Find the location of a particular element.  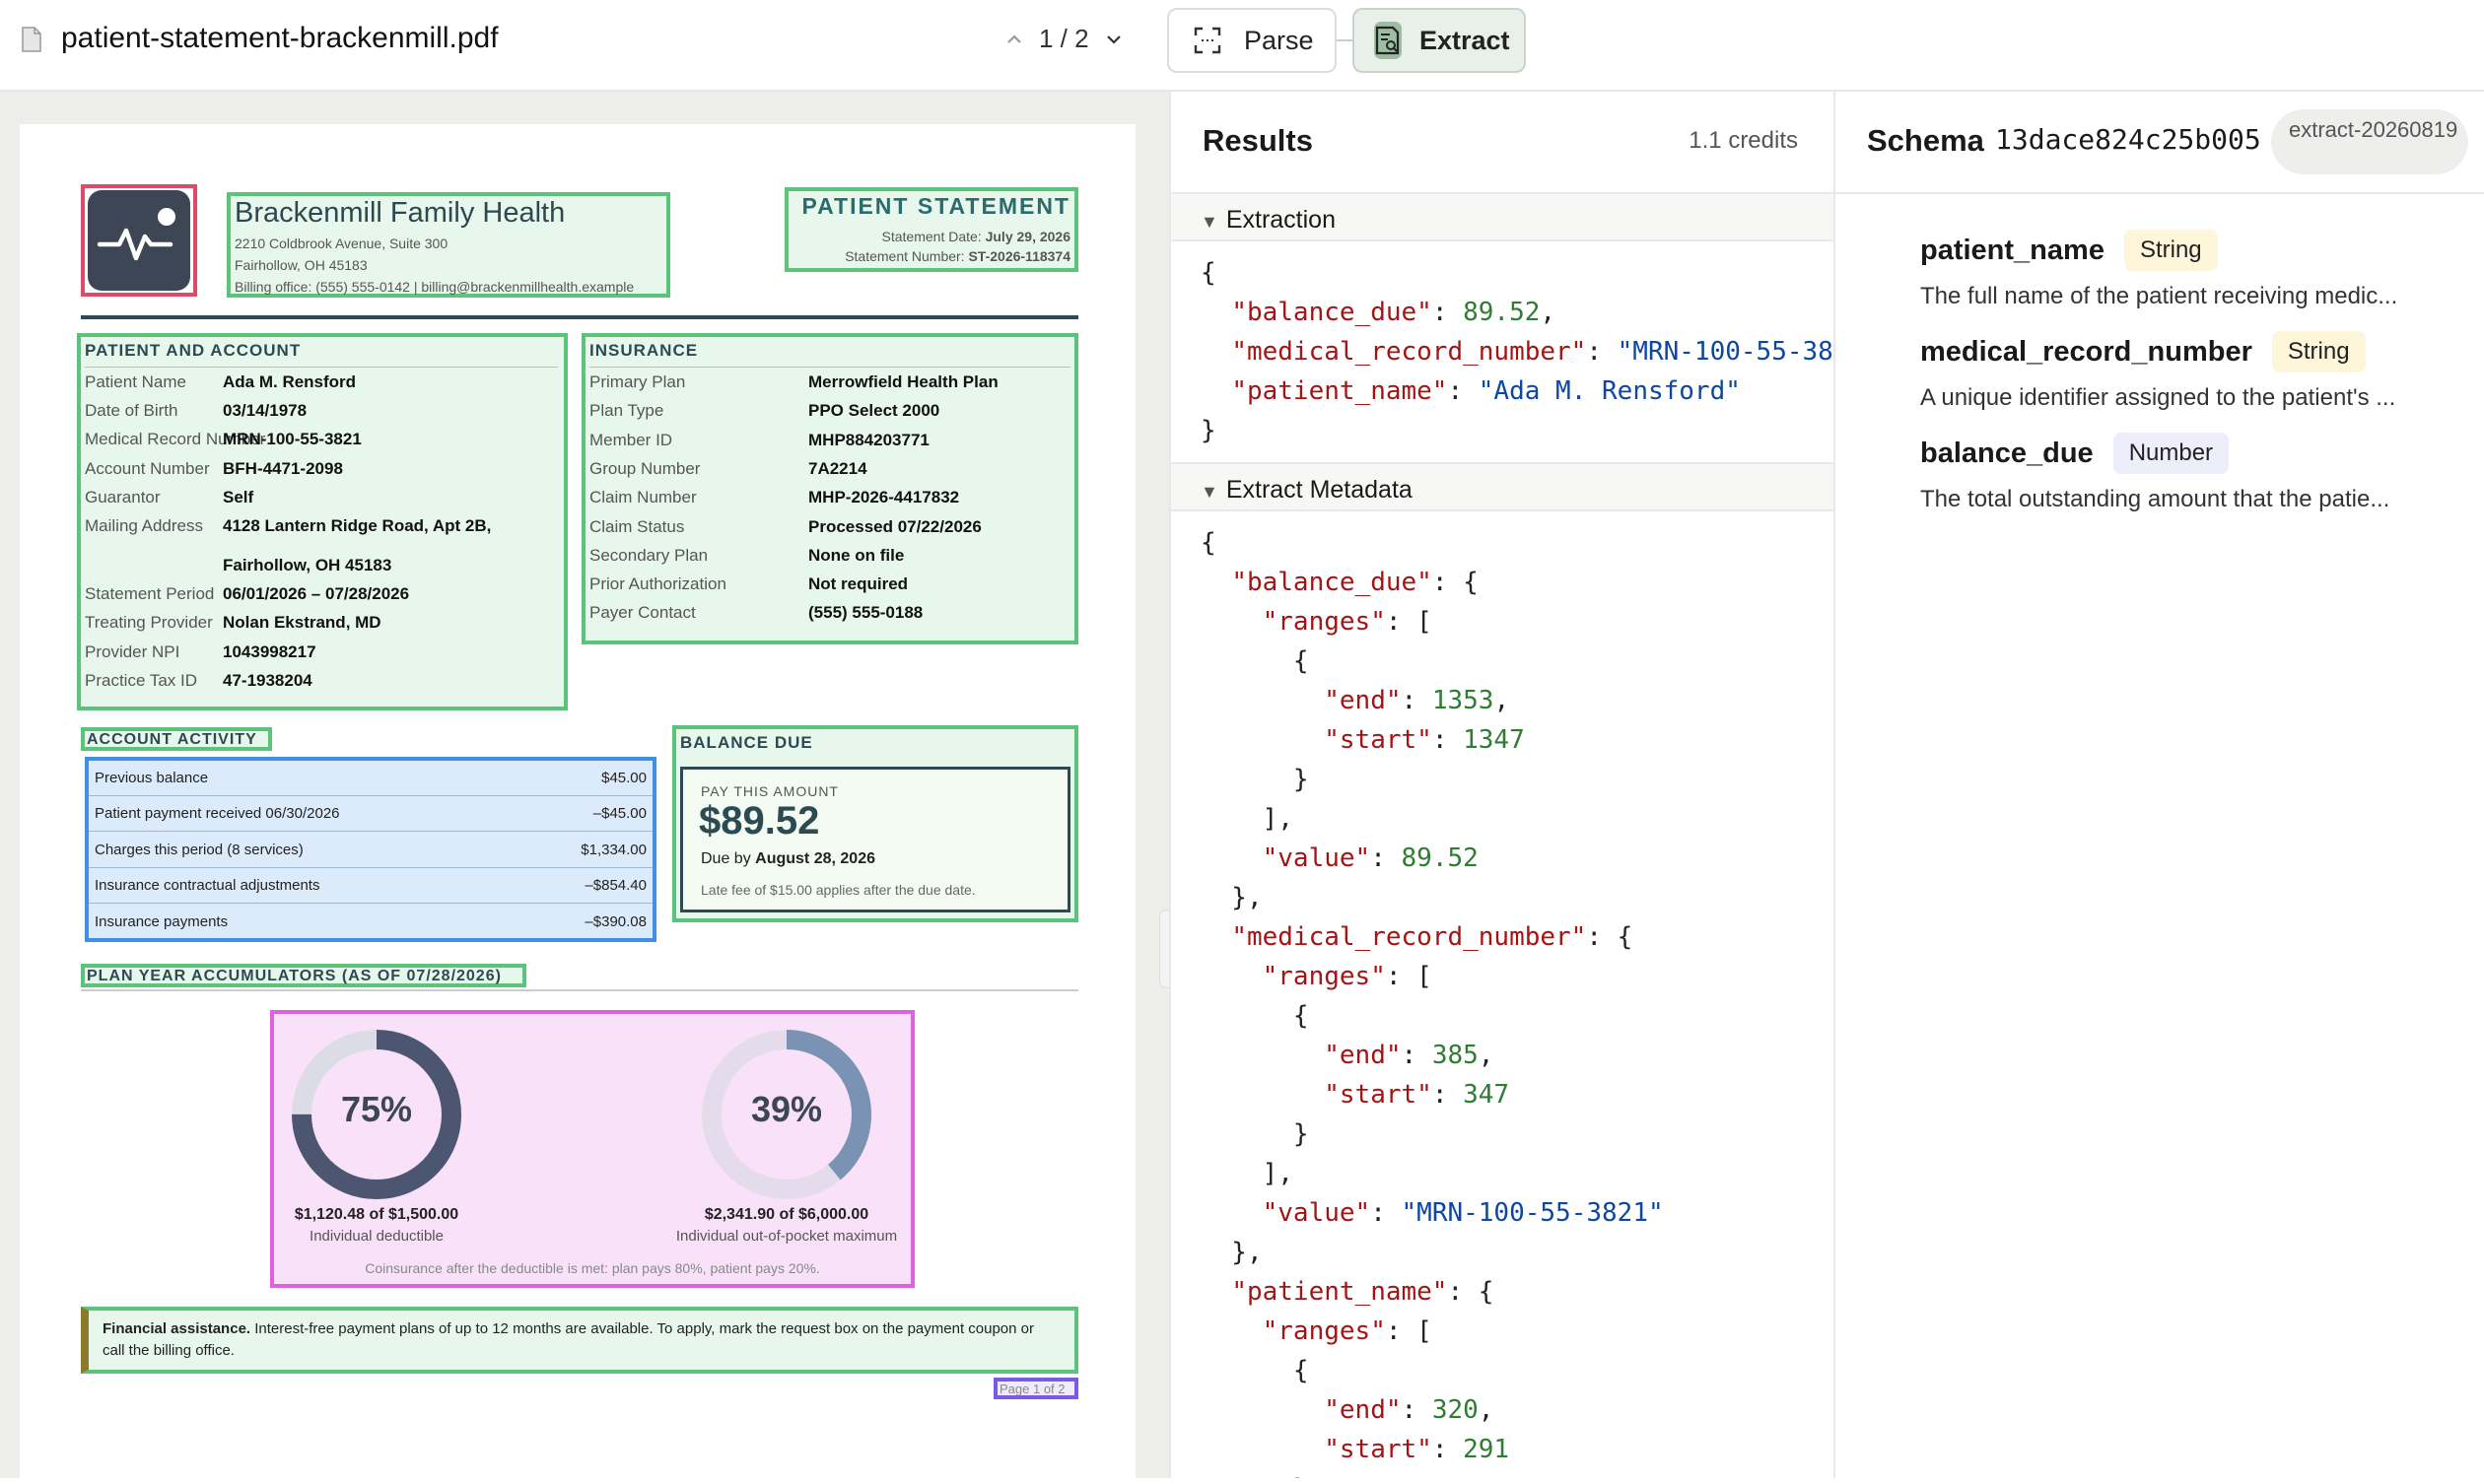

insurance-label: Prior Authorization is located at coordinates (657, 584).